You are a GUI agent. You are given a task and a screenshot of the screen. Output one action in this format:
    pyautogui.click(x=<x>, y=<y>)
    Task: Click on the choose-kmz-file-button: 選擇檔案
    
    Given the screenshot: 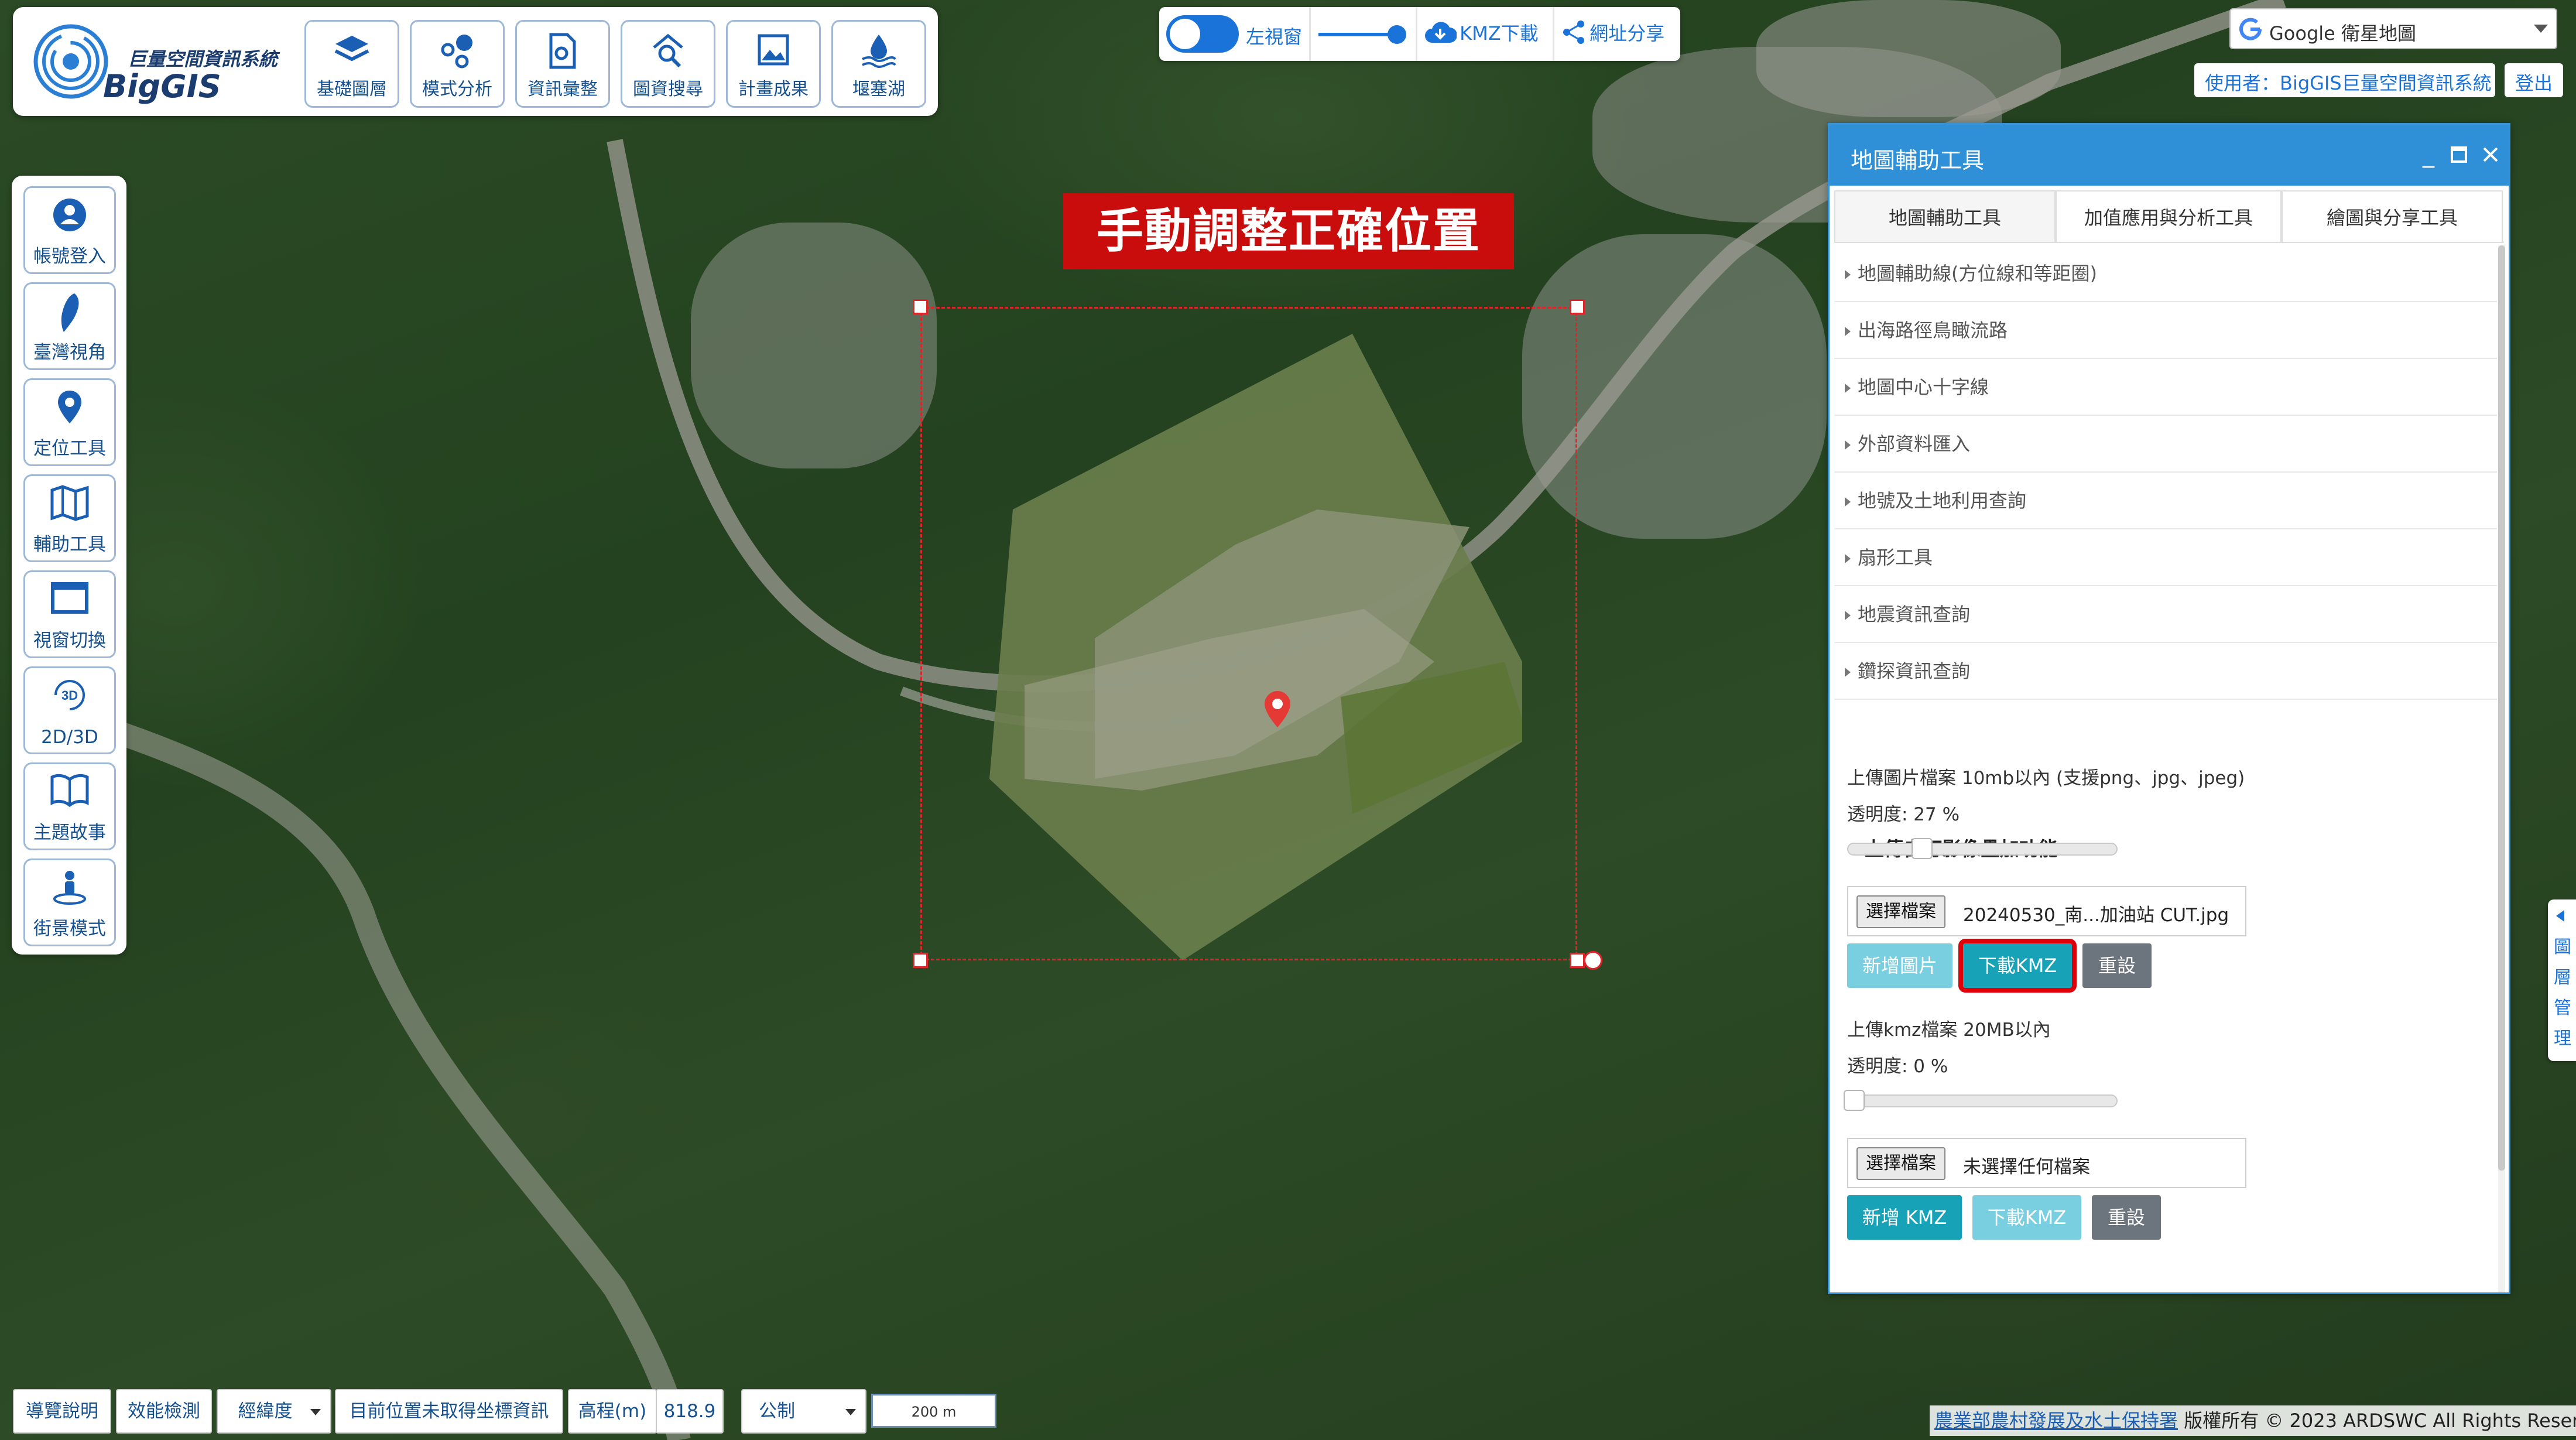 What is the action you would take?
    pyautogui.click(x=1900, y=1163)
    